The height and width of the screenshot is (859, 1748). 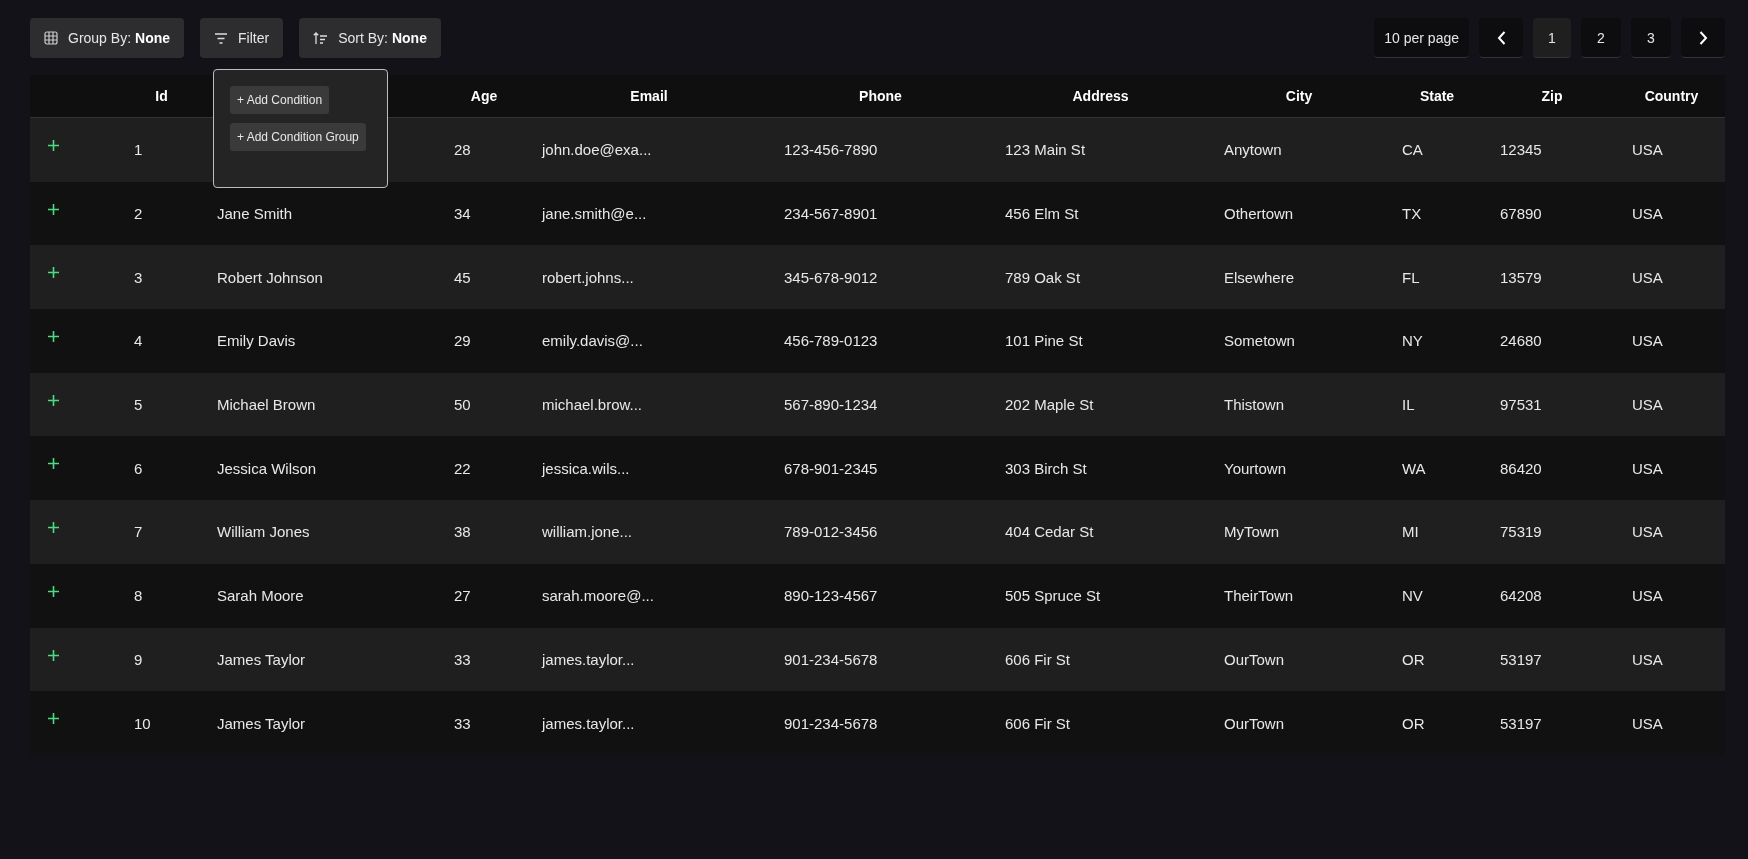 What do you see at coordinates (1043, 277) in the screenshot?
I see `table-cell-text: 789 Oak St` at bounding box center [1043, 277].